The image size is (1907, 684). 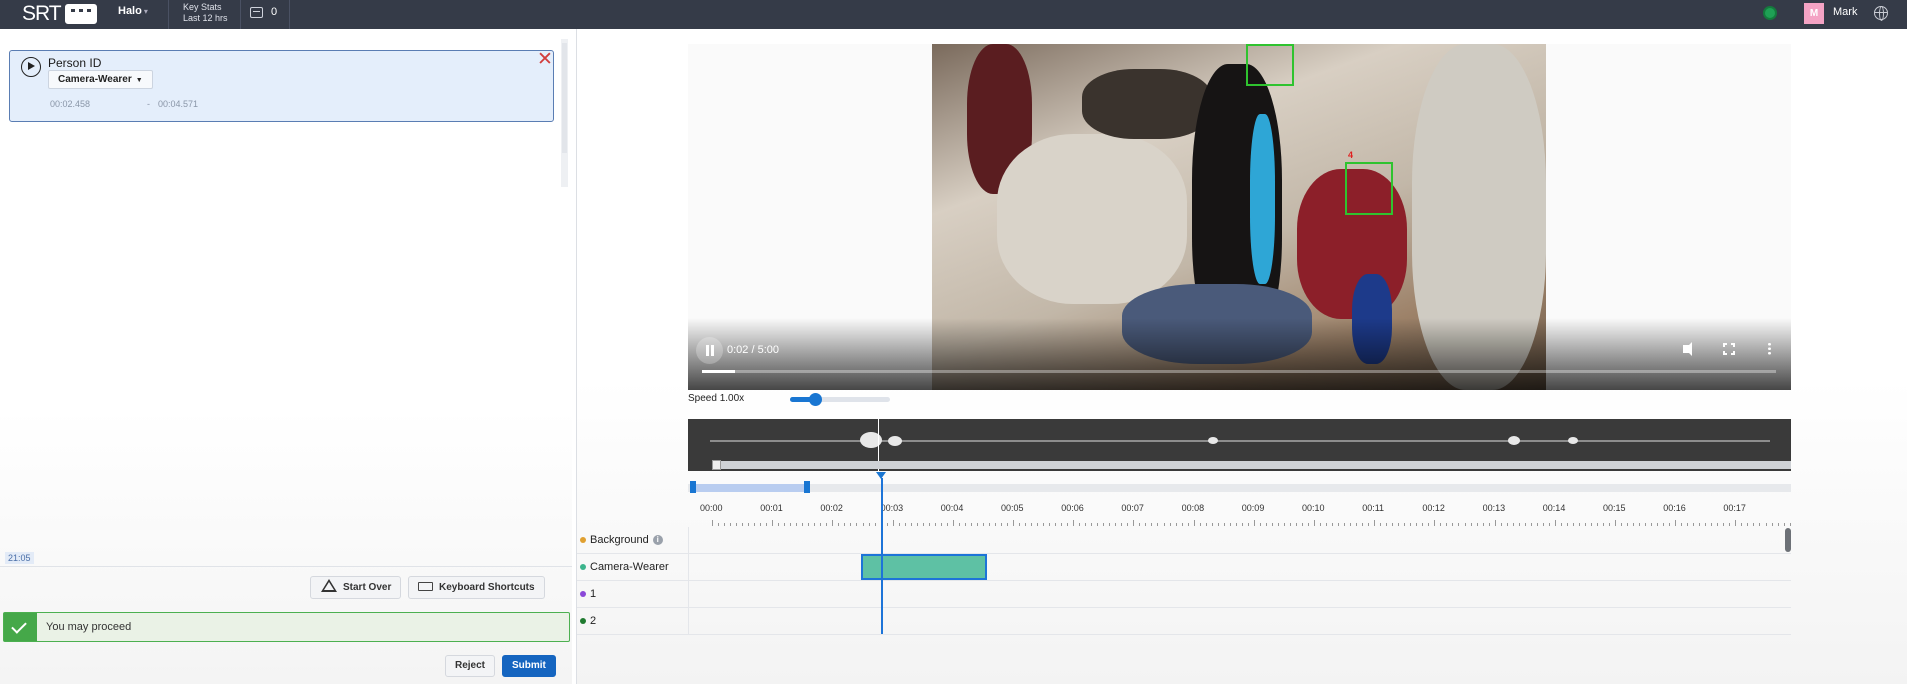 What do you see at coordinates (815, 399) in the screenshot?
I see `speed-slider-thumb` at bounding box center [815, 399].